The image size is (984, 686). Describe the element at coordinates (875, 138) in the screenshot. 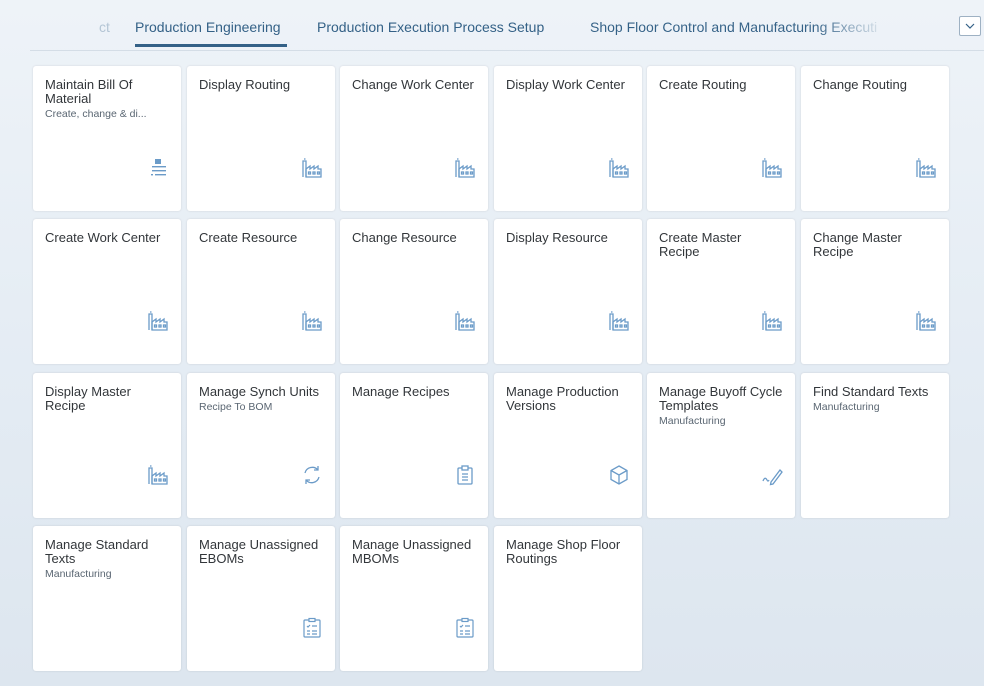

I see `tile-change-routing: Change Routing` at that location.